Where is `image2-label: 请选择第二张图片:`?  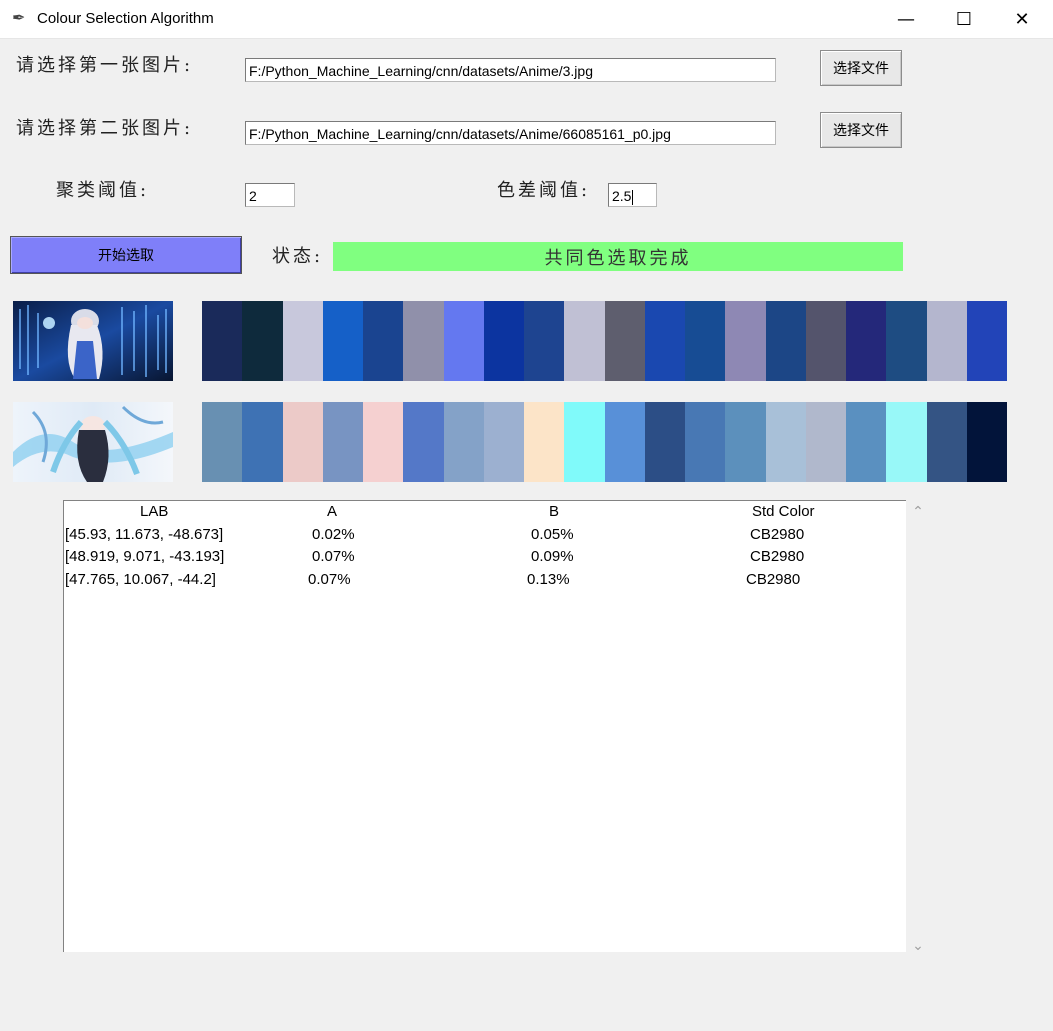
image2-label: 请选择第二张图片: is located at coordinates (105, 128).